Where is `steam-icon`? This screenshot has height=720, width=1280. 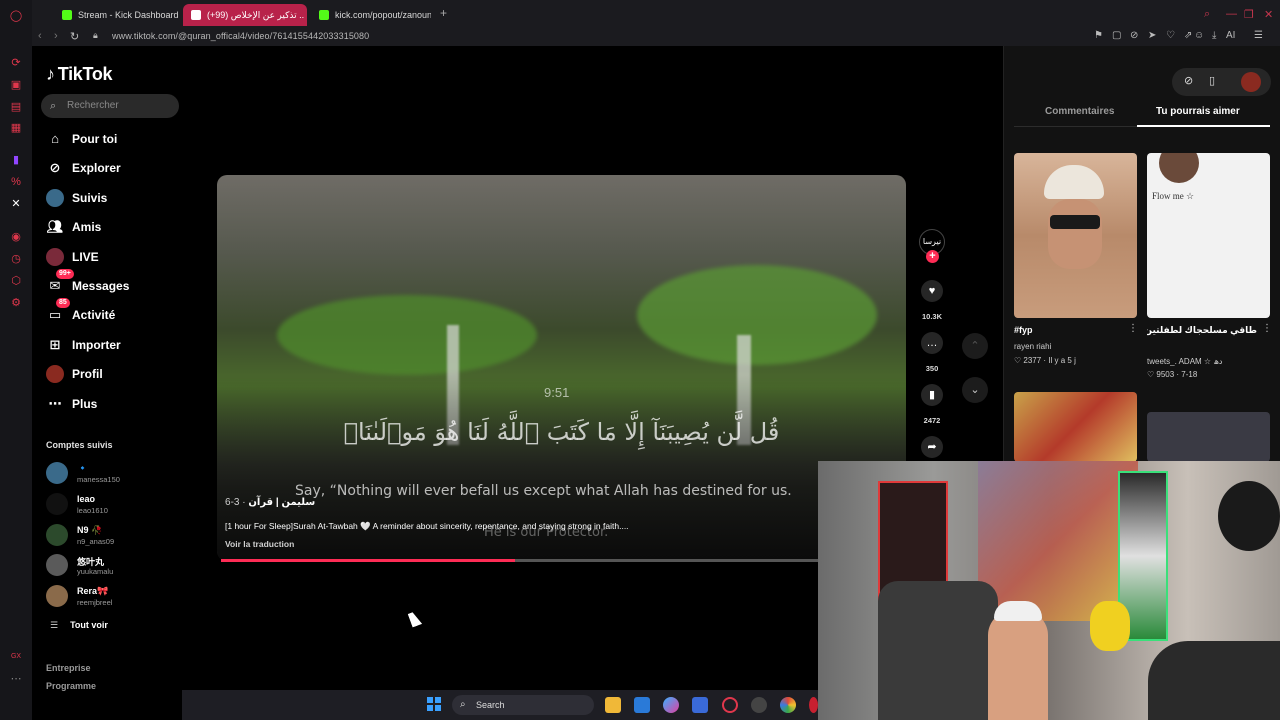 steam-icon is located at coordinates (759, 705).